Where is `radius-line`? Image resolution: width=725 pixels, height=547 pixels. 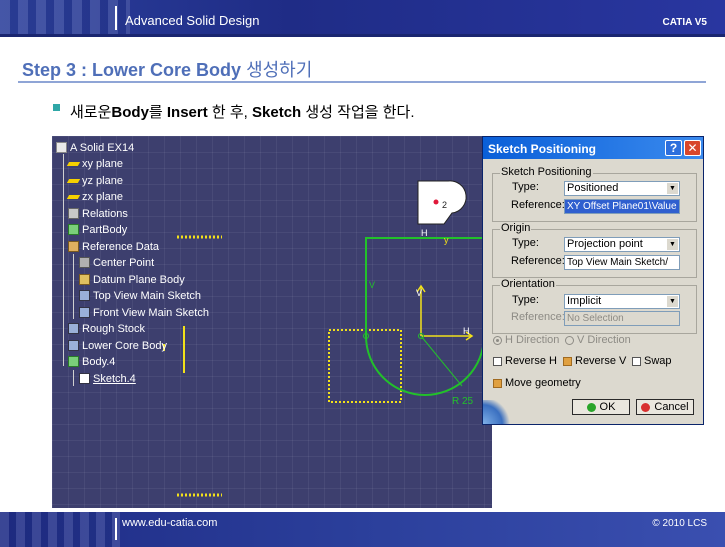
radius-line is located at coordinates (441, 361).